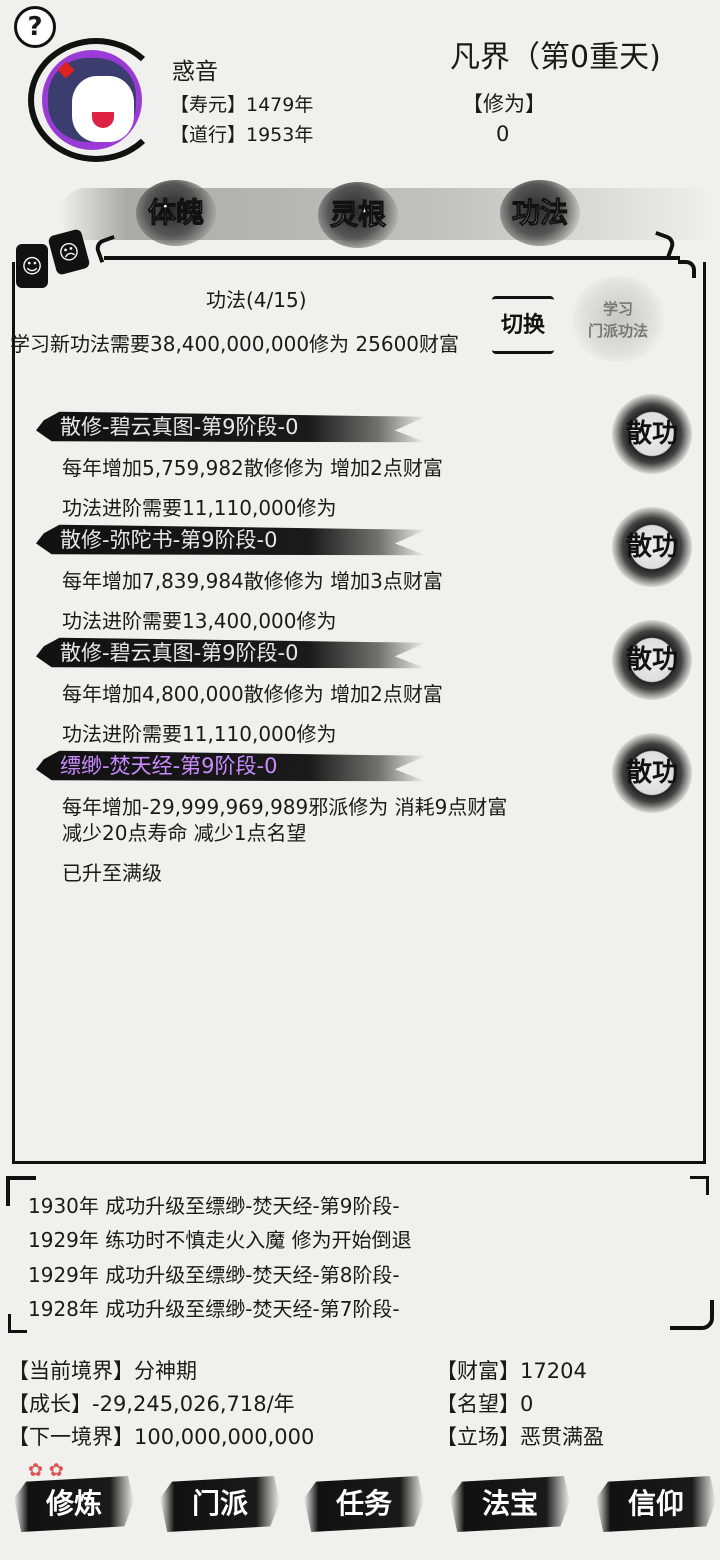 Image resolution: width=720 pixels, height=1560 pixels. Describe the element at coordinates (102, 1371) in the screenshot. I see `current-realm-stat: 【当前境界】分神期` at that location.